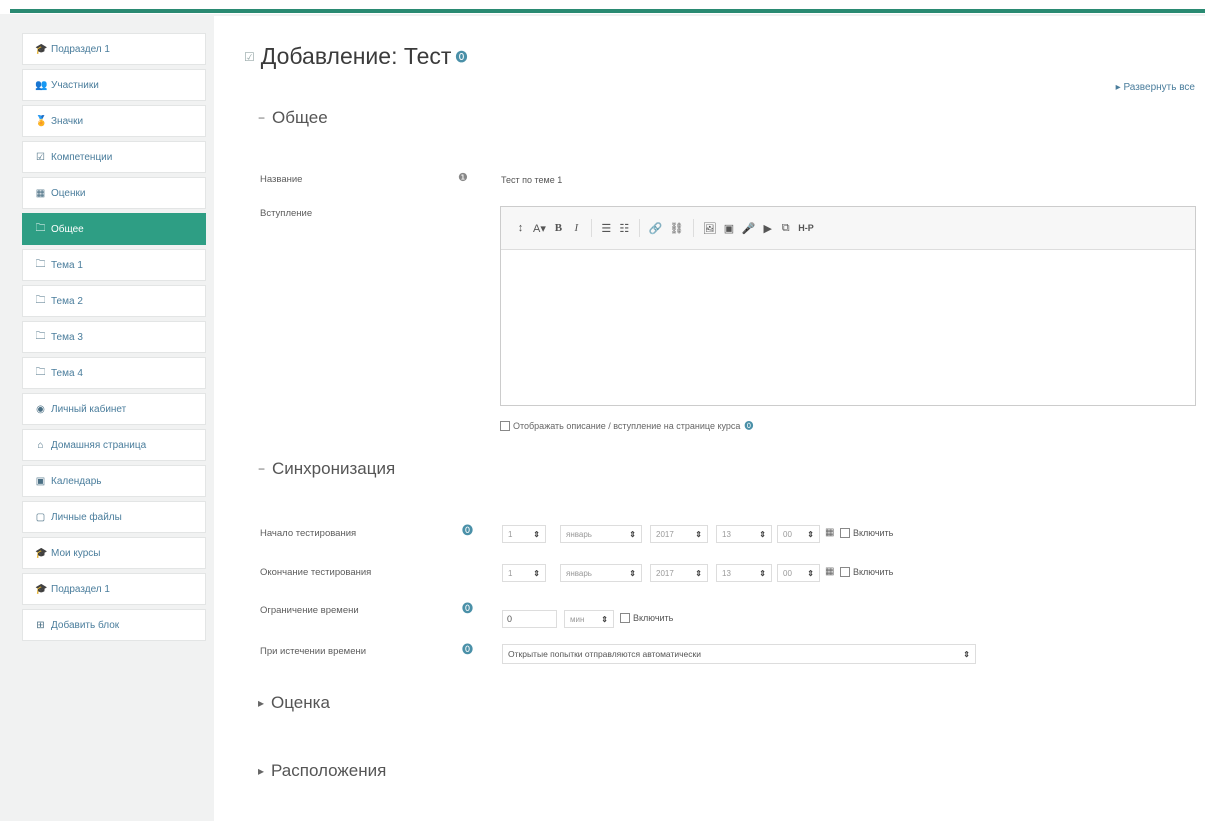 The height and width of the screenshot is (821, 1205). What do you see at coordinates (677, 228) in the screenshot?
I see `unlink-button: ⛓` at bounding box center [677, 228].